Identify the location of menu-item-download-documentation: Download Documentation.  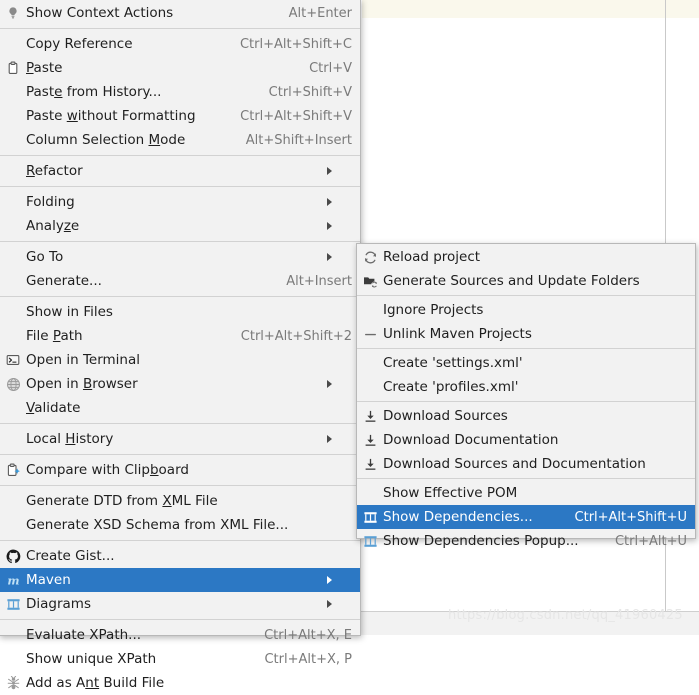
(526, 440).